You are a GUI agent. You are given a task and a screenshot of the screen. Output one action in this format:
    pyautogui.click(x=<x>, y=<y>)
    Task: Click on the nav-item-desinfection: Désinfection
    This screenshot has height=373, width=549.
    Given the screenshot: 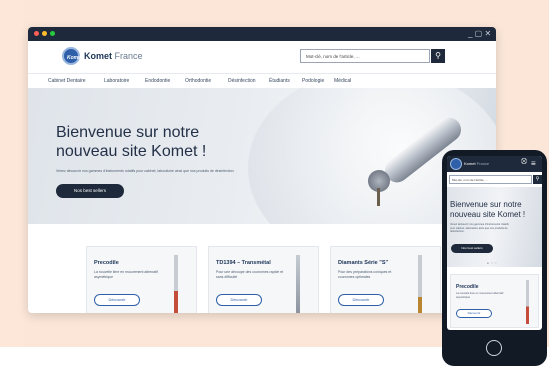 What is the action you would take?
    pyautogui.click(x=242, y=81)
    